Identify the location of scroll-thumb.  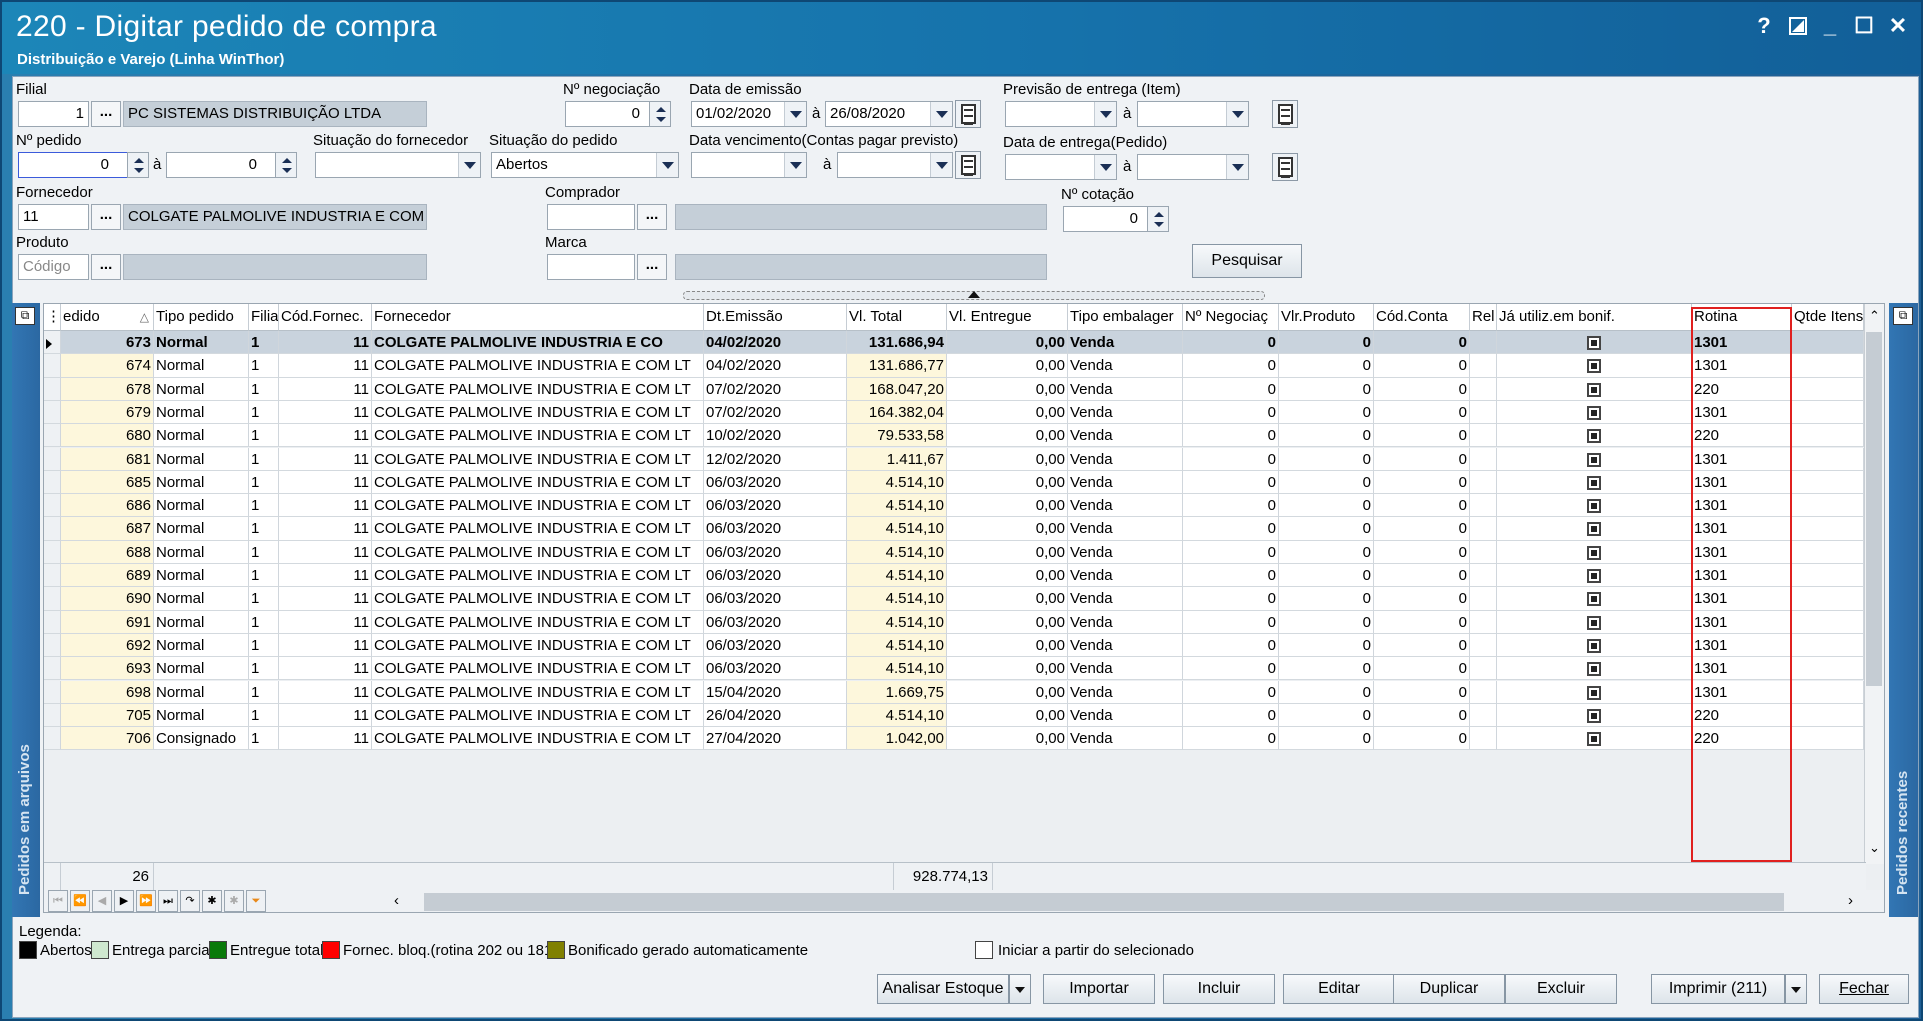
(1874, 509).